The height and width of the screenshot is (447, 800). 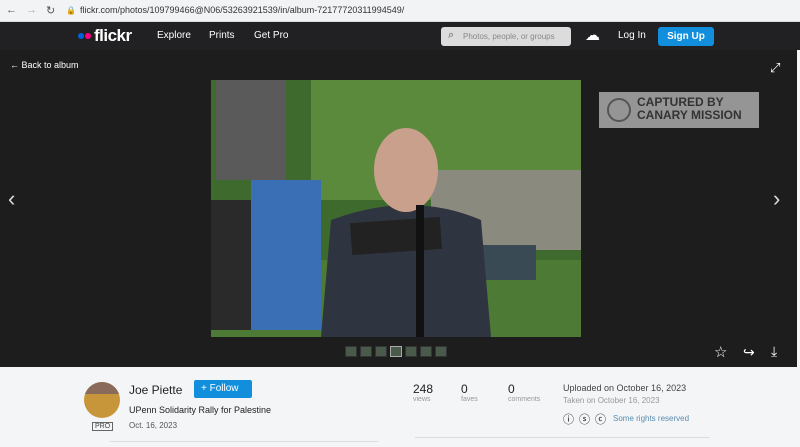 What do you see at coordinates (113, 36) in the screenshot?
I see `flickr-logo: flickr` at bounding box center [113, 36].